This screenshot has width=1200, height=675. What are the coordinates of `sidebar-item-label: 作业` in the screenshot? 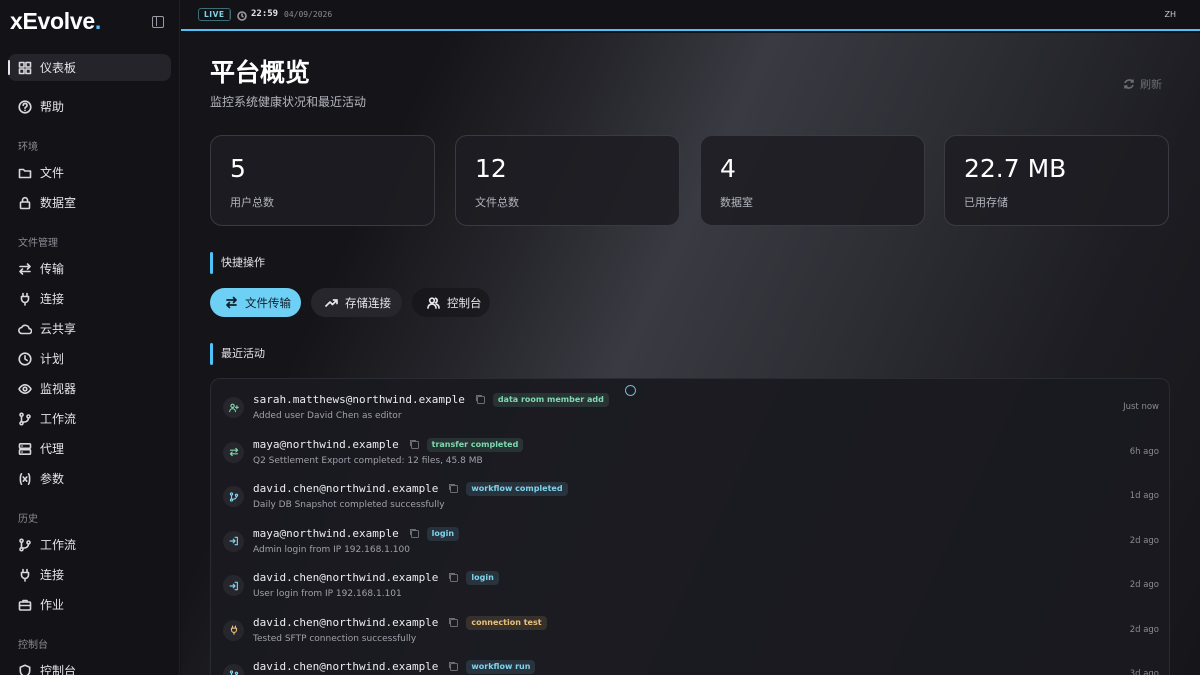 It's located at (52, 605).